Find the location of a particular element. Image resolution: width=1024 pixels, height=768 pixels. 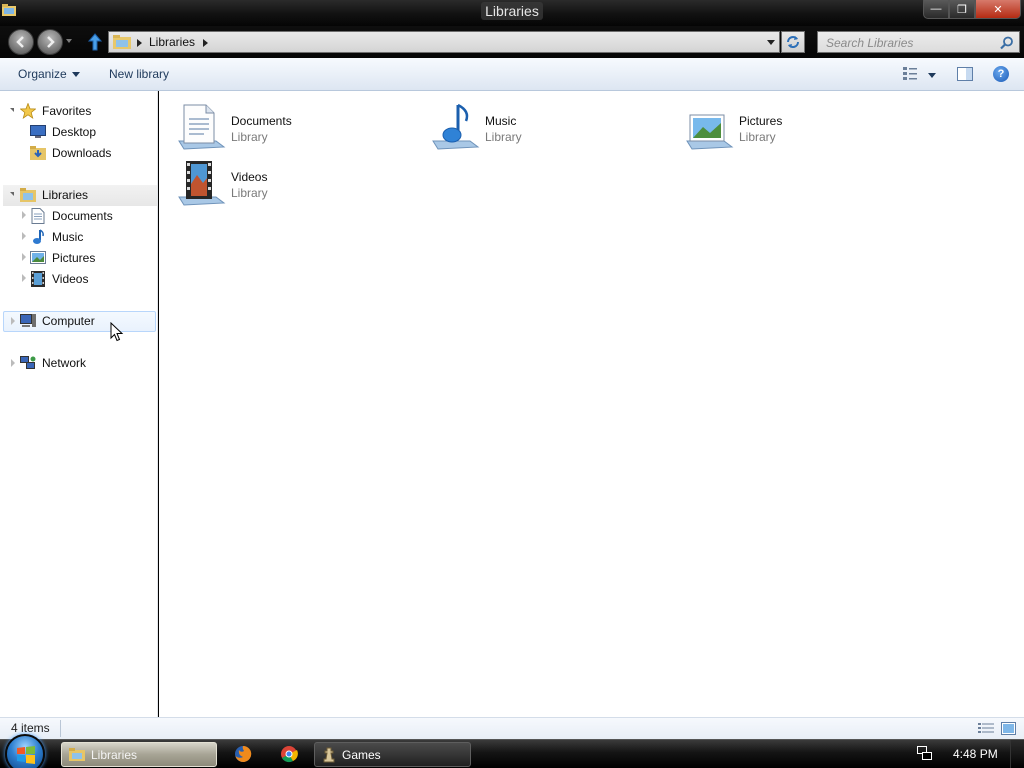

change-view-icon is located at coordinates (912, 74).